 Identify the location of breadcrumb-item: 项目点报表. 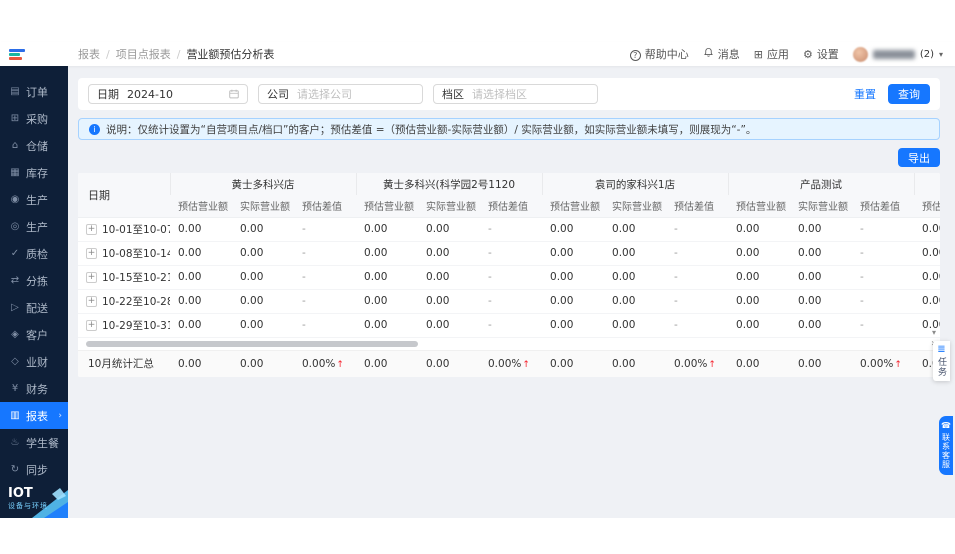
(143, 54).